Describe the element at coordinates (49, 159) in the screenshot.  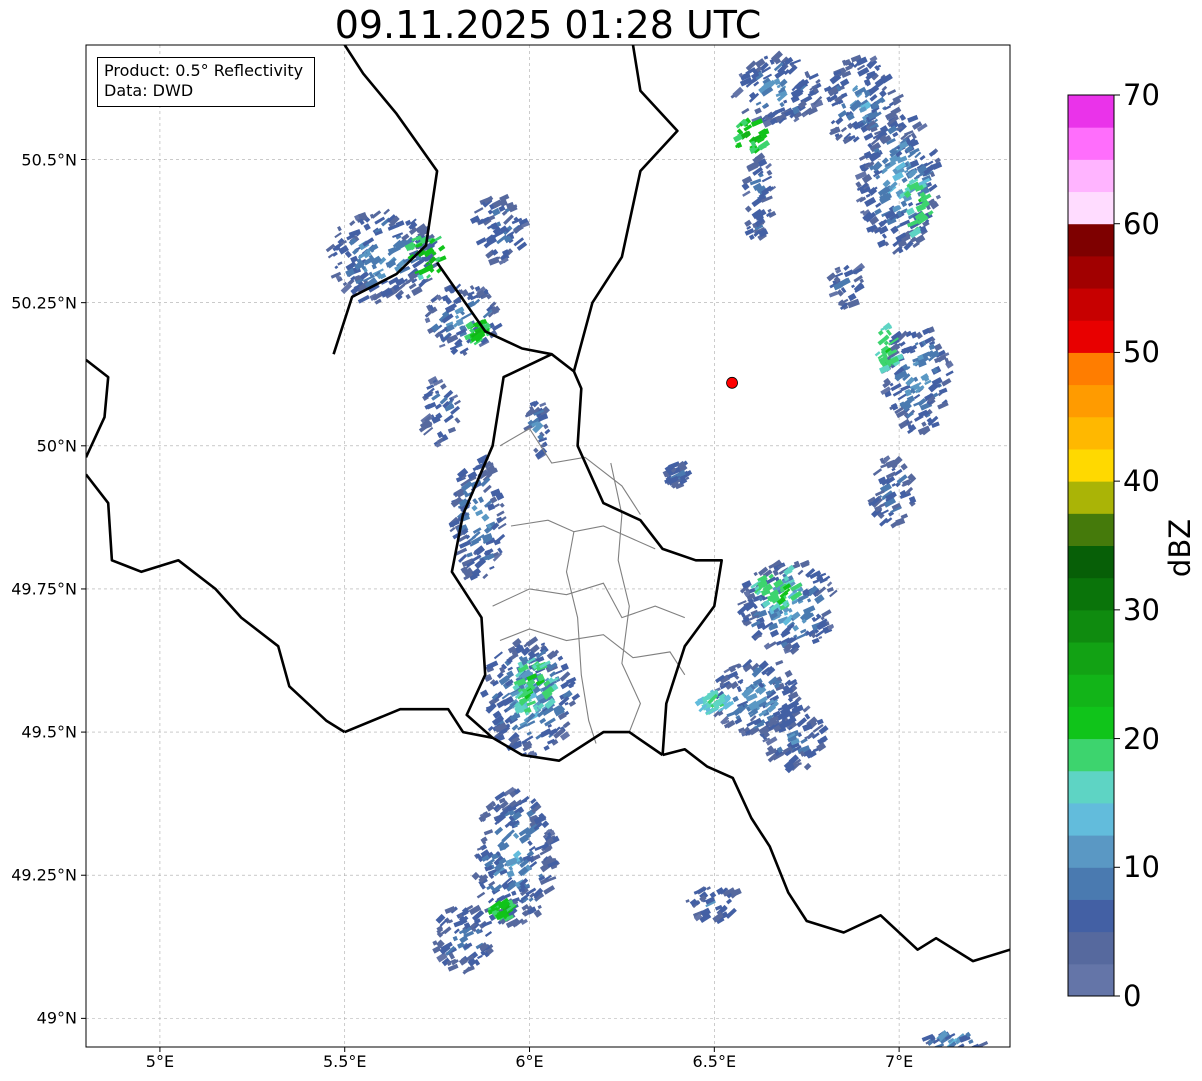
I see `lat-tick-label: 50.5°N` at that location.